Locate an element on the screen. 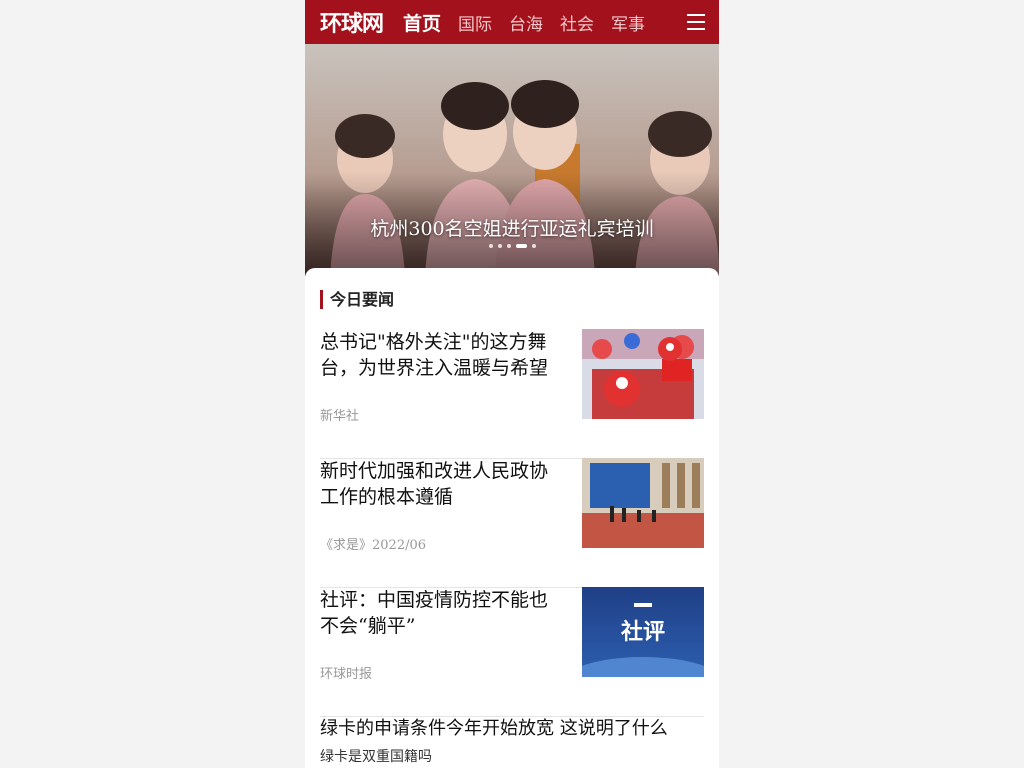 The height and width of the screenshot is (768, 1024). news-source: 《求是》2022/06 is located at coordinates (373, 545).